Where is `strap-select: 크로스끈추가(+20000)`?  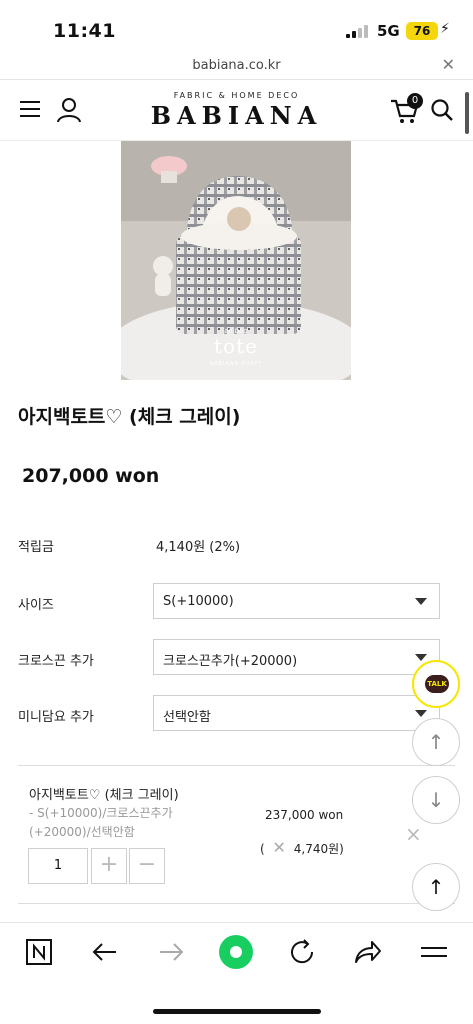
strap-select: 크로스끈추가(+20000) is located at coordinates (296, 657).